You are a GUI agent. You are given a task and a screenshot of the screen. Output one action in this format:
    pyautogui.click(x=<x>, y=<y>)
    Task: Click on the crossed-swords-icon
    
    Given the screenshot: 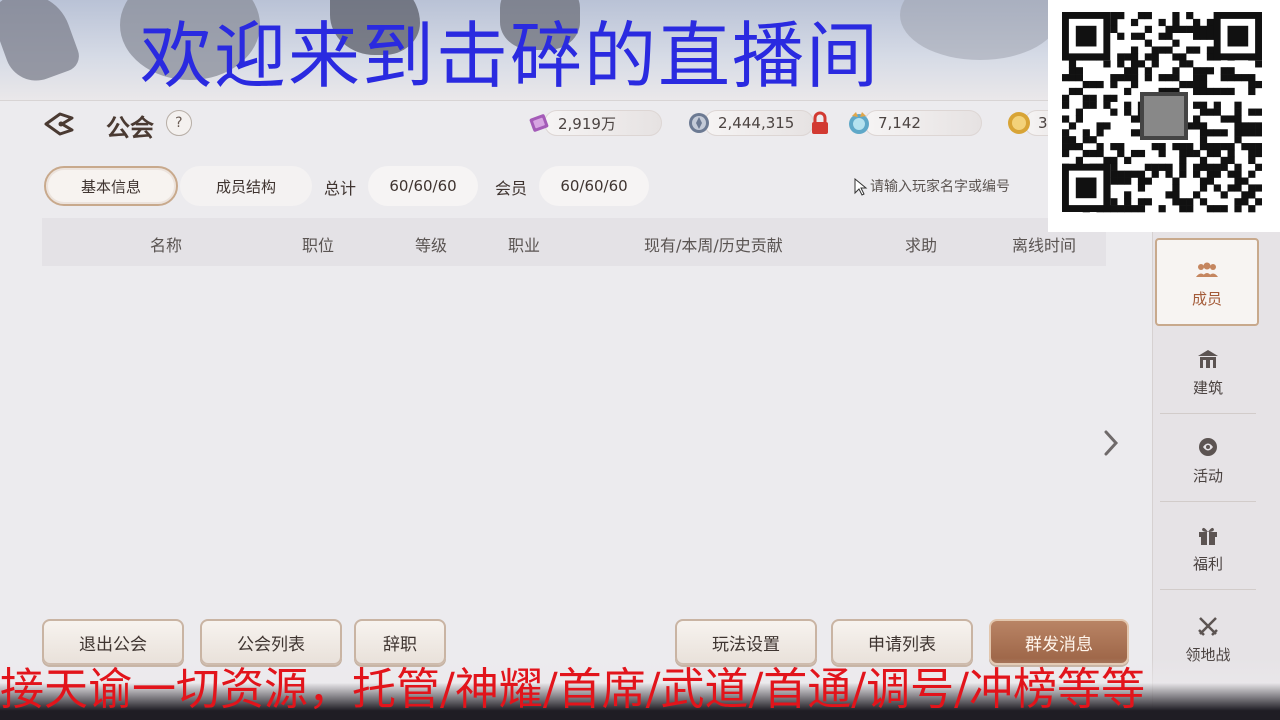 What is the action you would take?
    pyautogui.click(x=1208, y=626)
    